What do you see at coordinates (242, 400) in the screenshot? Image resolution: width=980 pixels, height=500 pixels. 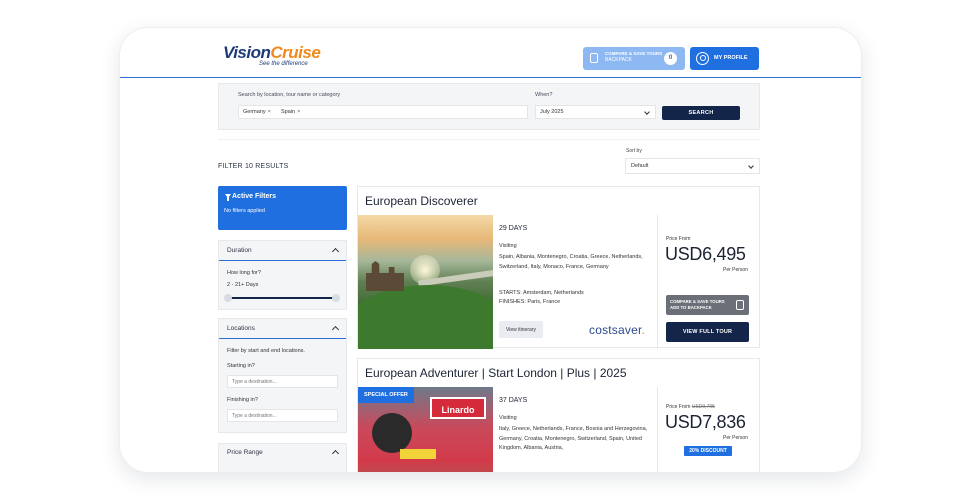 I see `finishing-in-label: Finishing in?` at bounding box center [242, 400].